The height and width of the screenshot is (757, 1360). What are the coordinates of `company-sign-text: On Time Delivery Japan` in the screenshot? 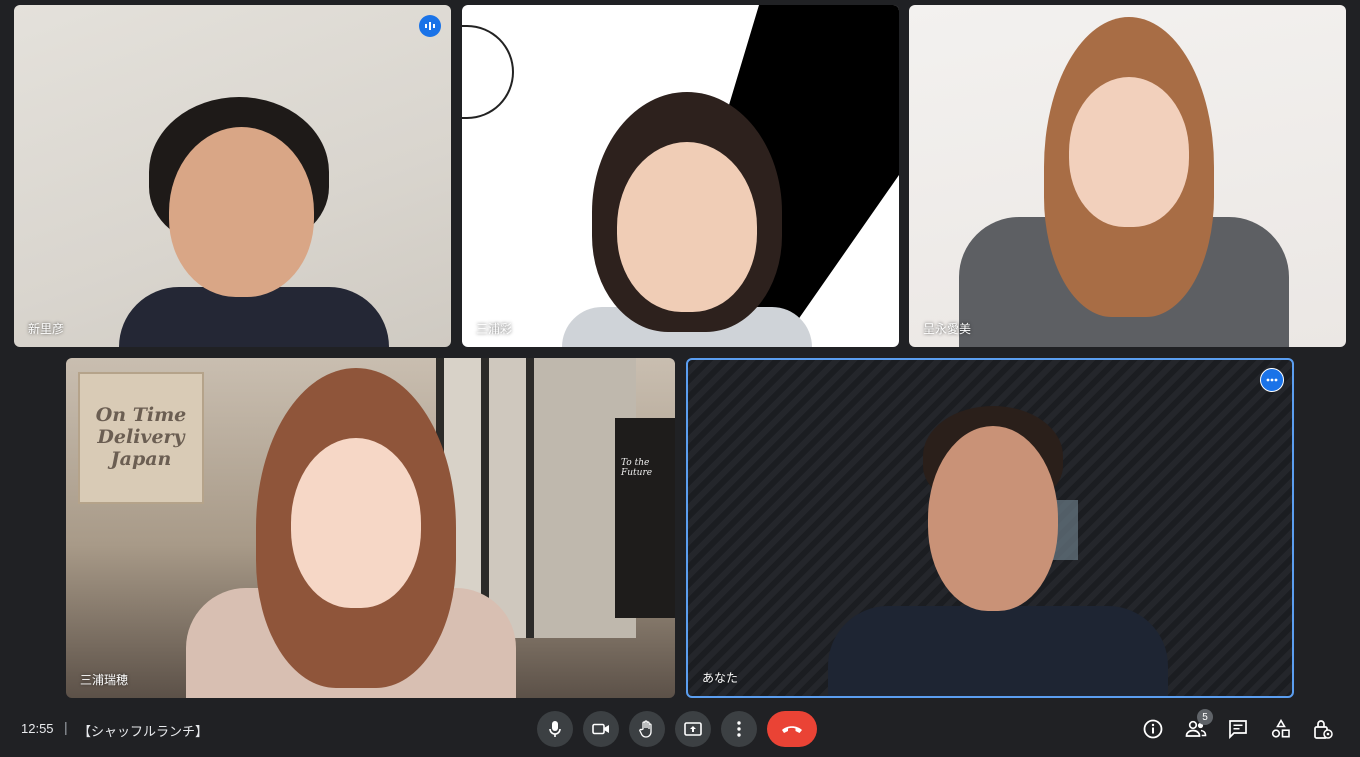 It's located at (141, 437).